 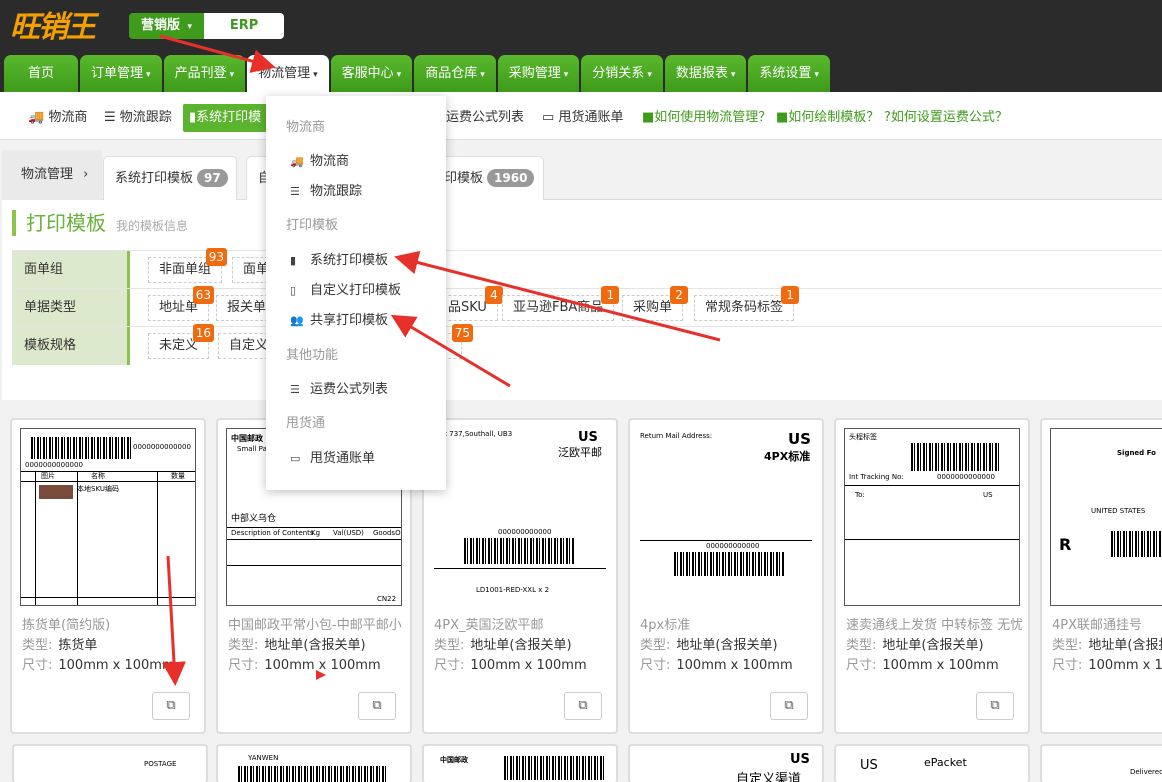 I want to click on brand-logo: 旺销王, so click(x=53, y=24).